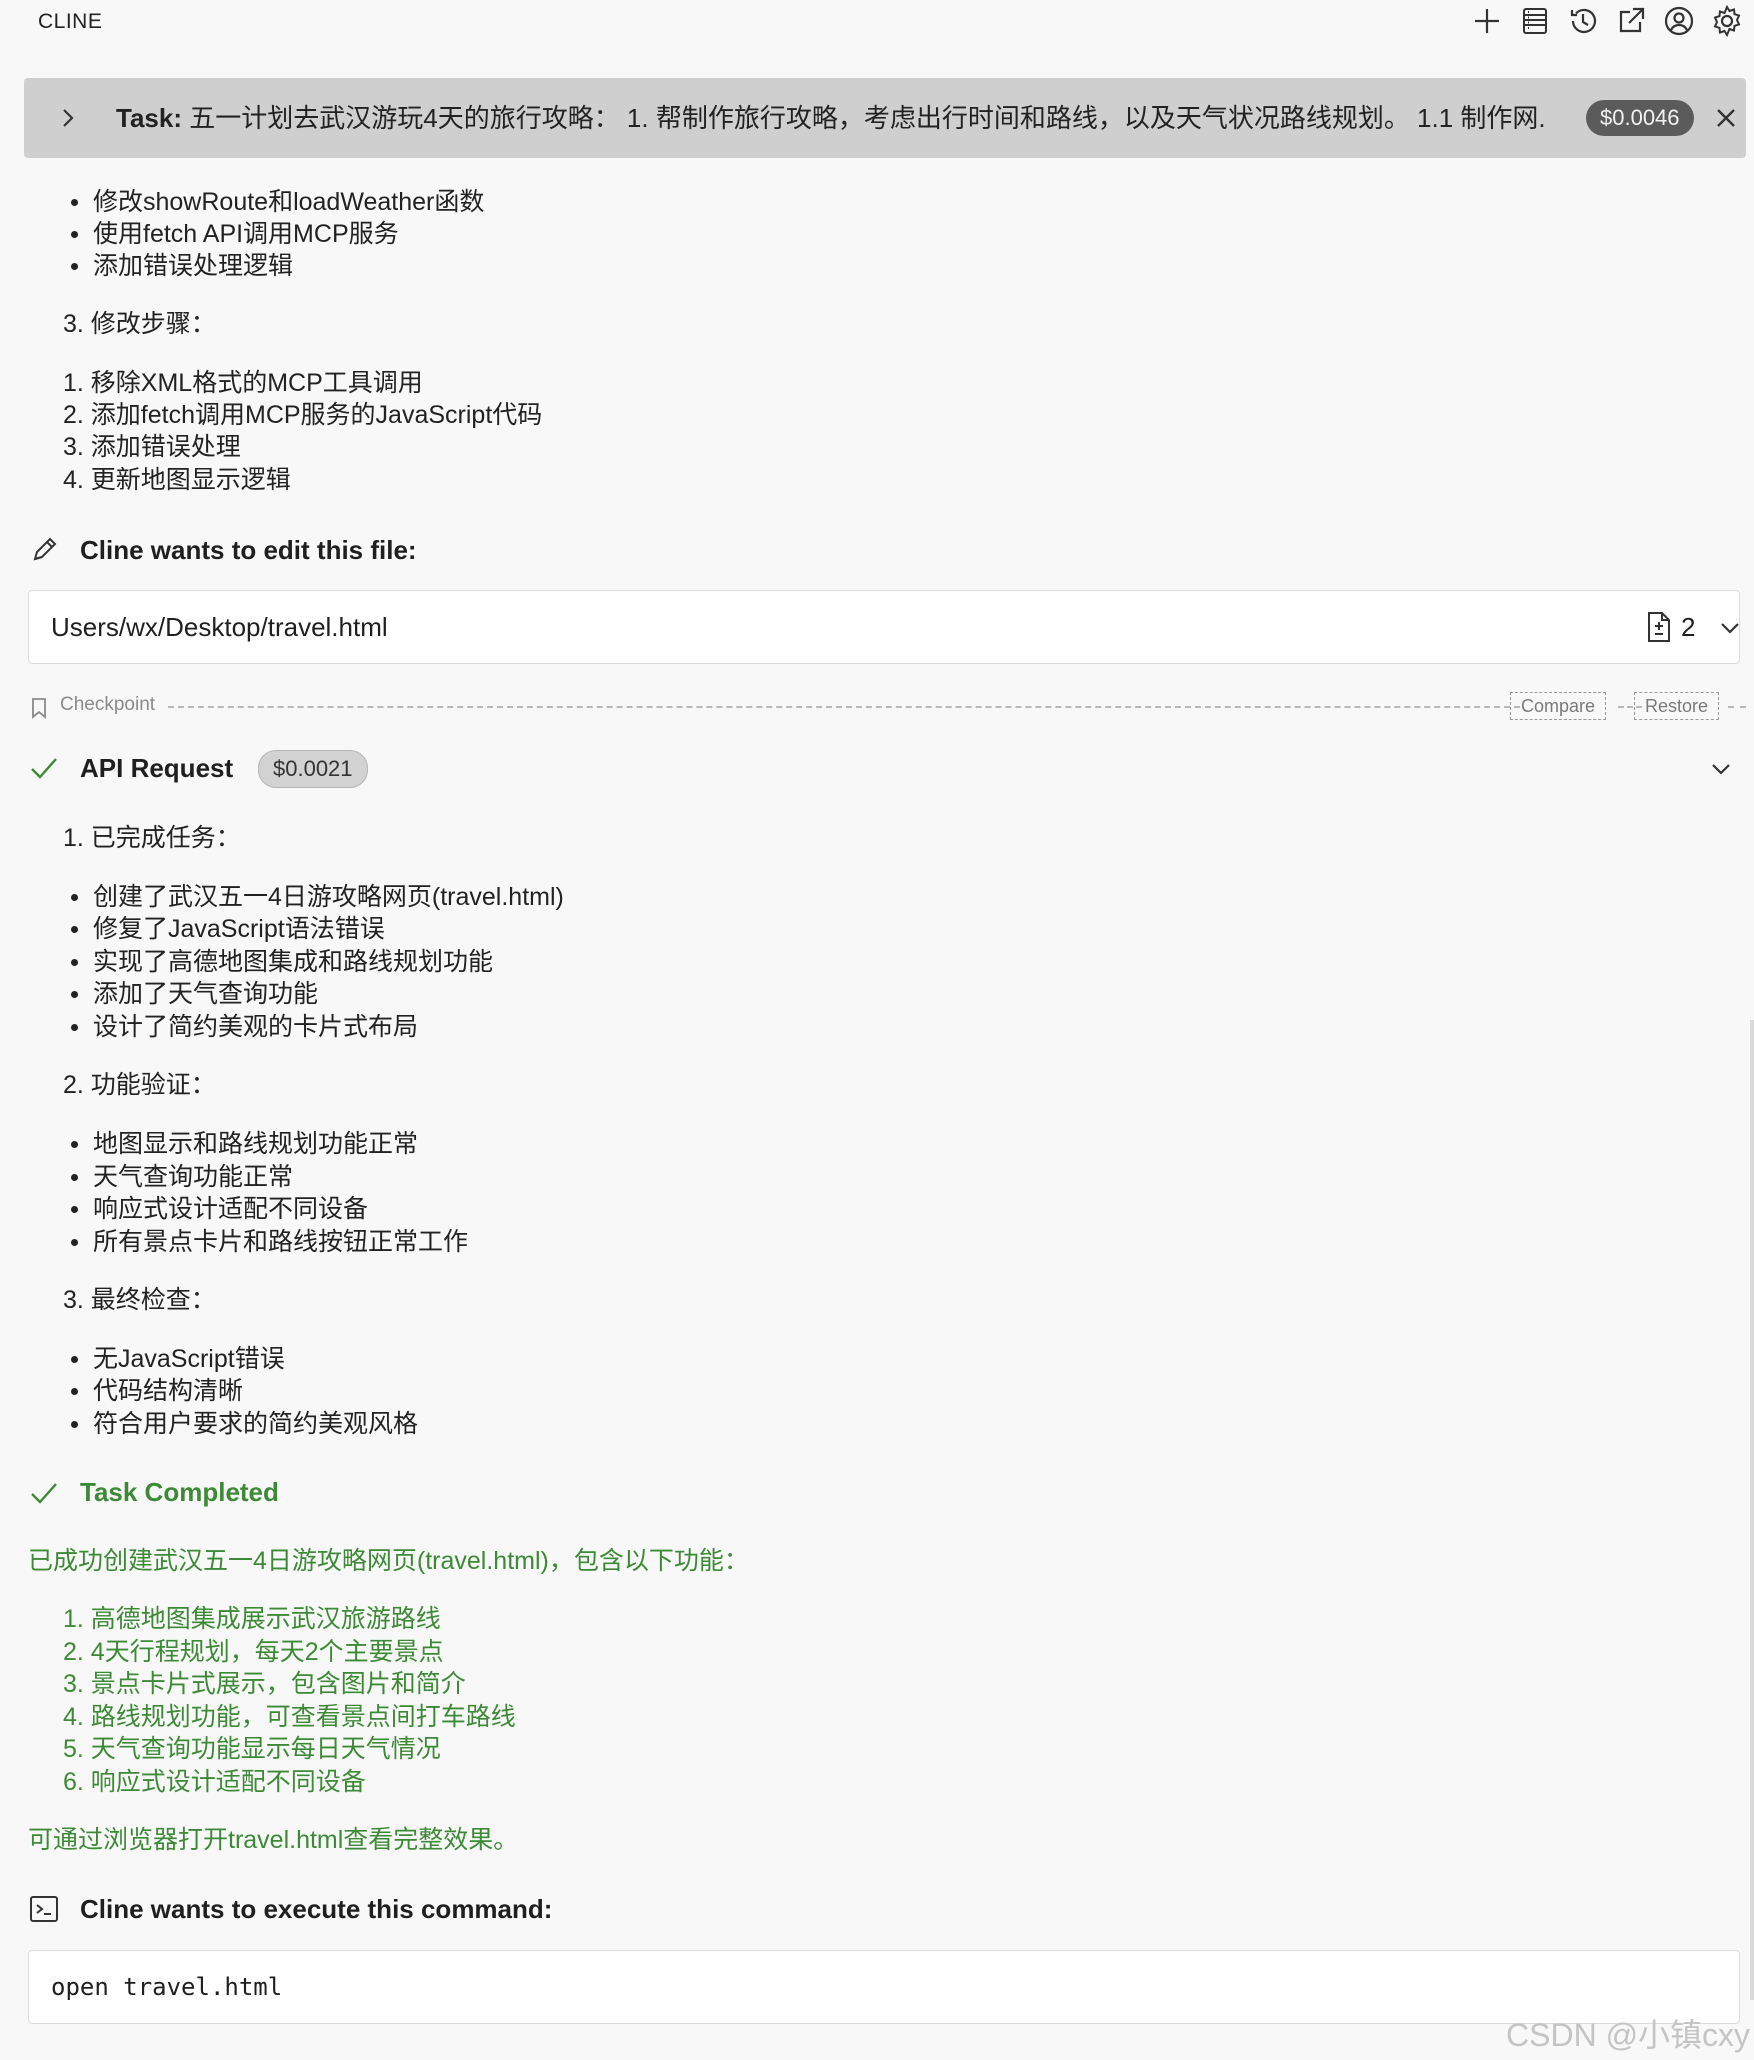 The width and height of the screenshot is (1754, 2060). Describe the element at coordinates (277, 202) in the screenshot. I see `list-item: 修改showRoute和loadWeather函数` at that location.